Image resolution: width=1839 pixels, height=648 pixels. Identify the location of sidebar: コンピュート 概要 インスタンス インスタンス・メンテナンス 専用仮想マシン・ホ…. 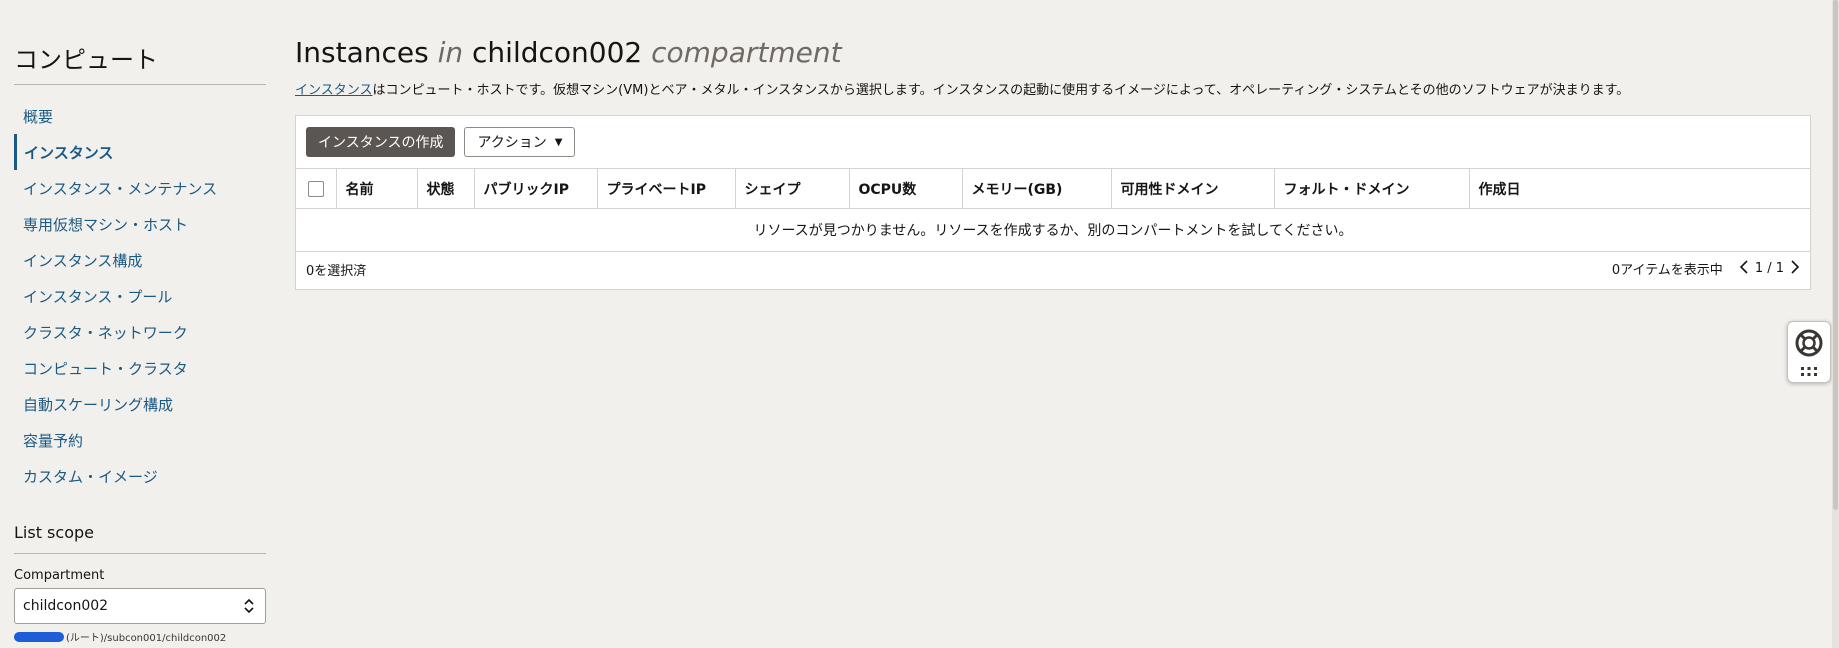
(140, 324).